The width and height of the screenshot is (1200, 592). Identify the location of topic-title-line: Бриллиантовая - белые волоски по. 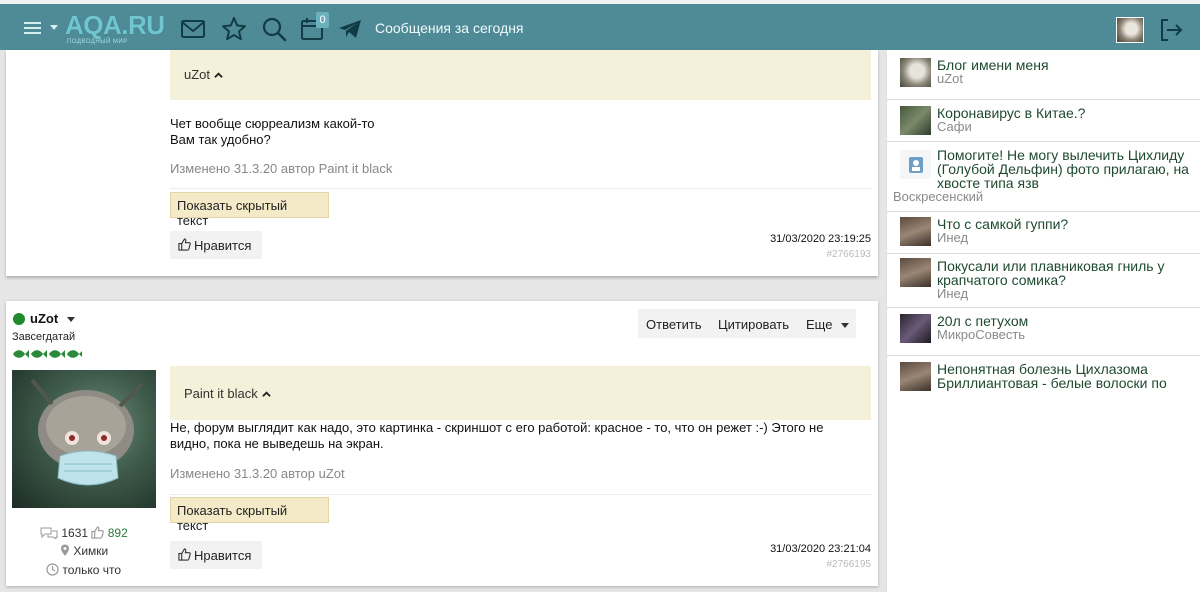
(1052, 383).